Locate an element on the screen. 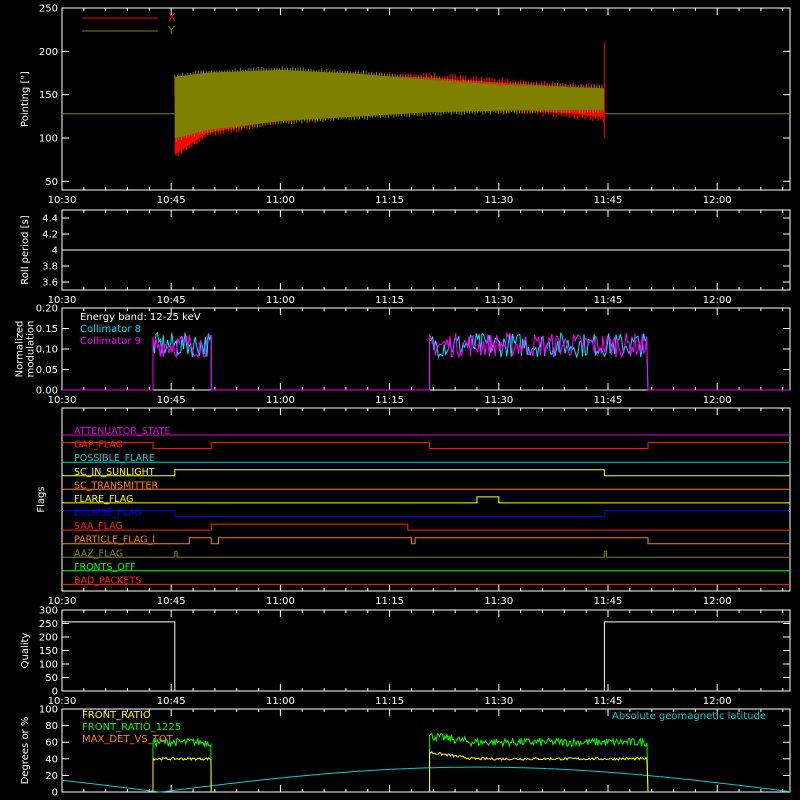 This screenshot has height=800, width=800. flag-label: ECLIPSE_FLAG is located at coordinates (108, 513).